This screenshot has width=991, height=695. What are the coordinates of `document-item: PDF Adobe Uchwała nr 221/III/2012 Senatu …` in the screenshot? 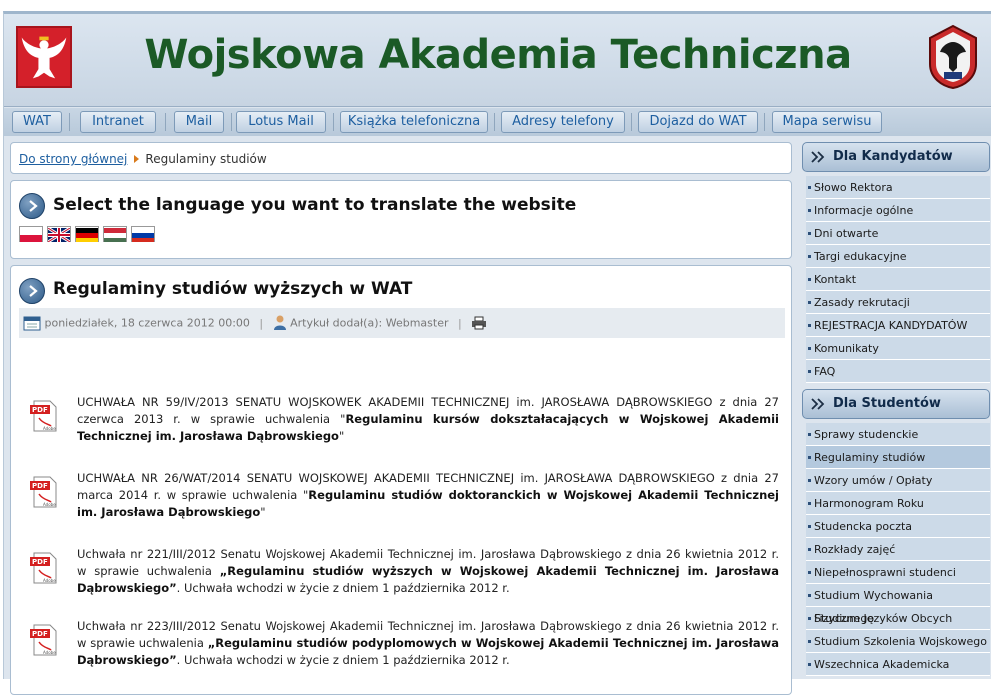 It's located at (405, 574).